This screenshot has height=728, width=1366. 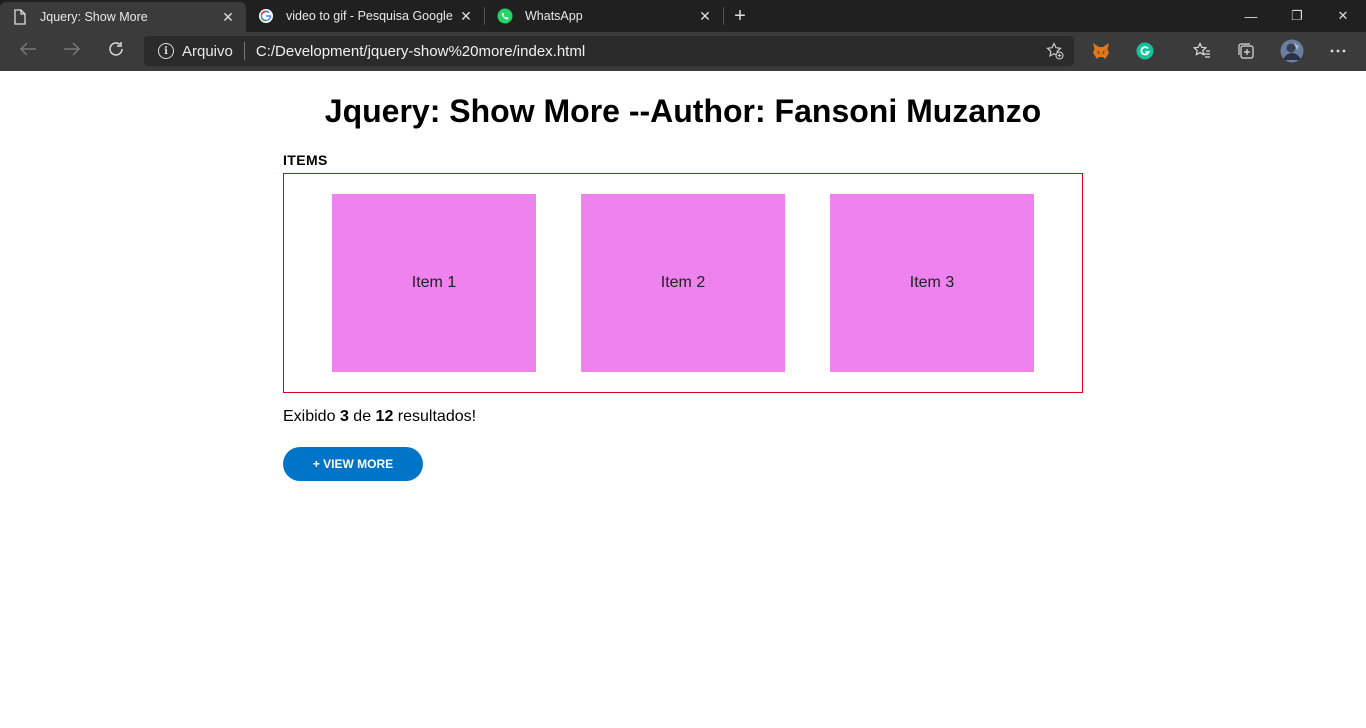 What do you see at coordinates (384, 416) in the screenshot?
I see `results-total-count: 12` at bounding box center [384, 416].